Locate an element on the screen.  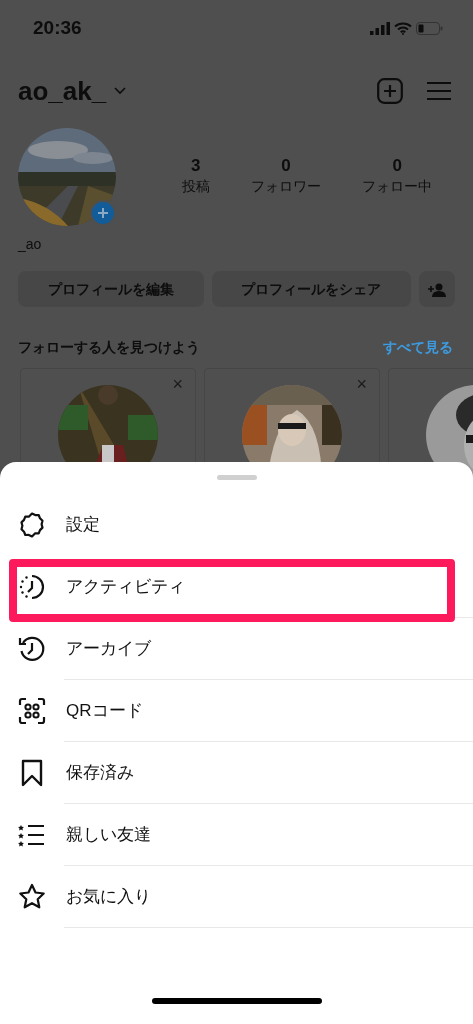
menu-item: アクティビティ is located at coordinates (236, 587).